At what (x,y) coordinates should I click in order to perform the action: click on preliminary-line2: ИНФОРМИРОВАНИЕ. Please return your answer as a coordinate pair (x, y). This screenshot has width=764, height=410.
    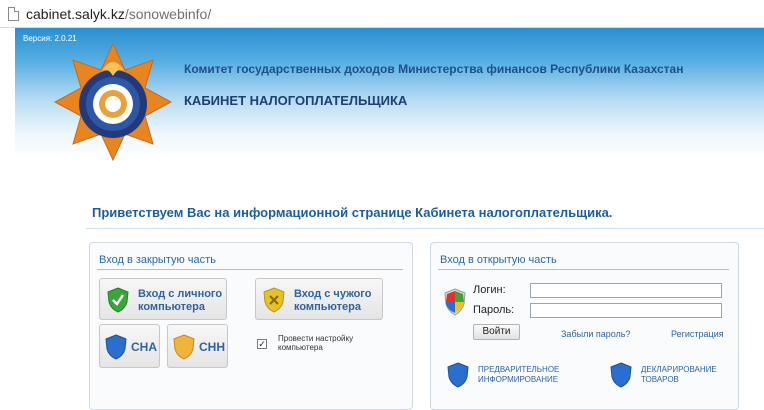
    Looking at the image, I should click on (518, 379).